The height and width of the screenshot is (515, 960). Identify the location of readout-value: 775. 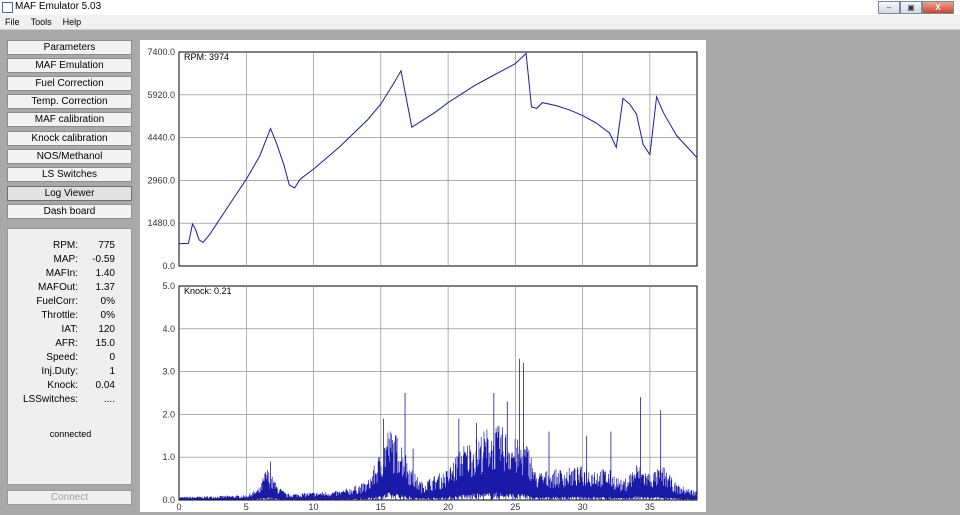
(106, 245).